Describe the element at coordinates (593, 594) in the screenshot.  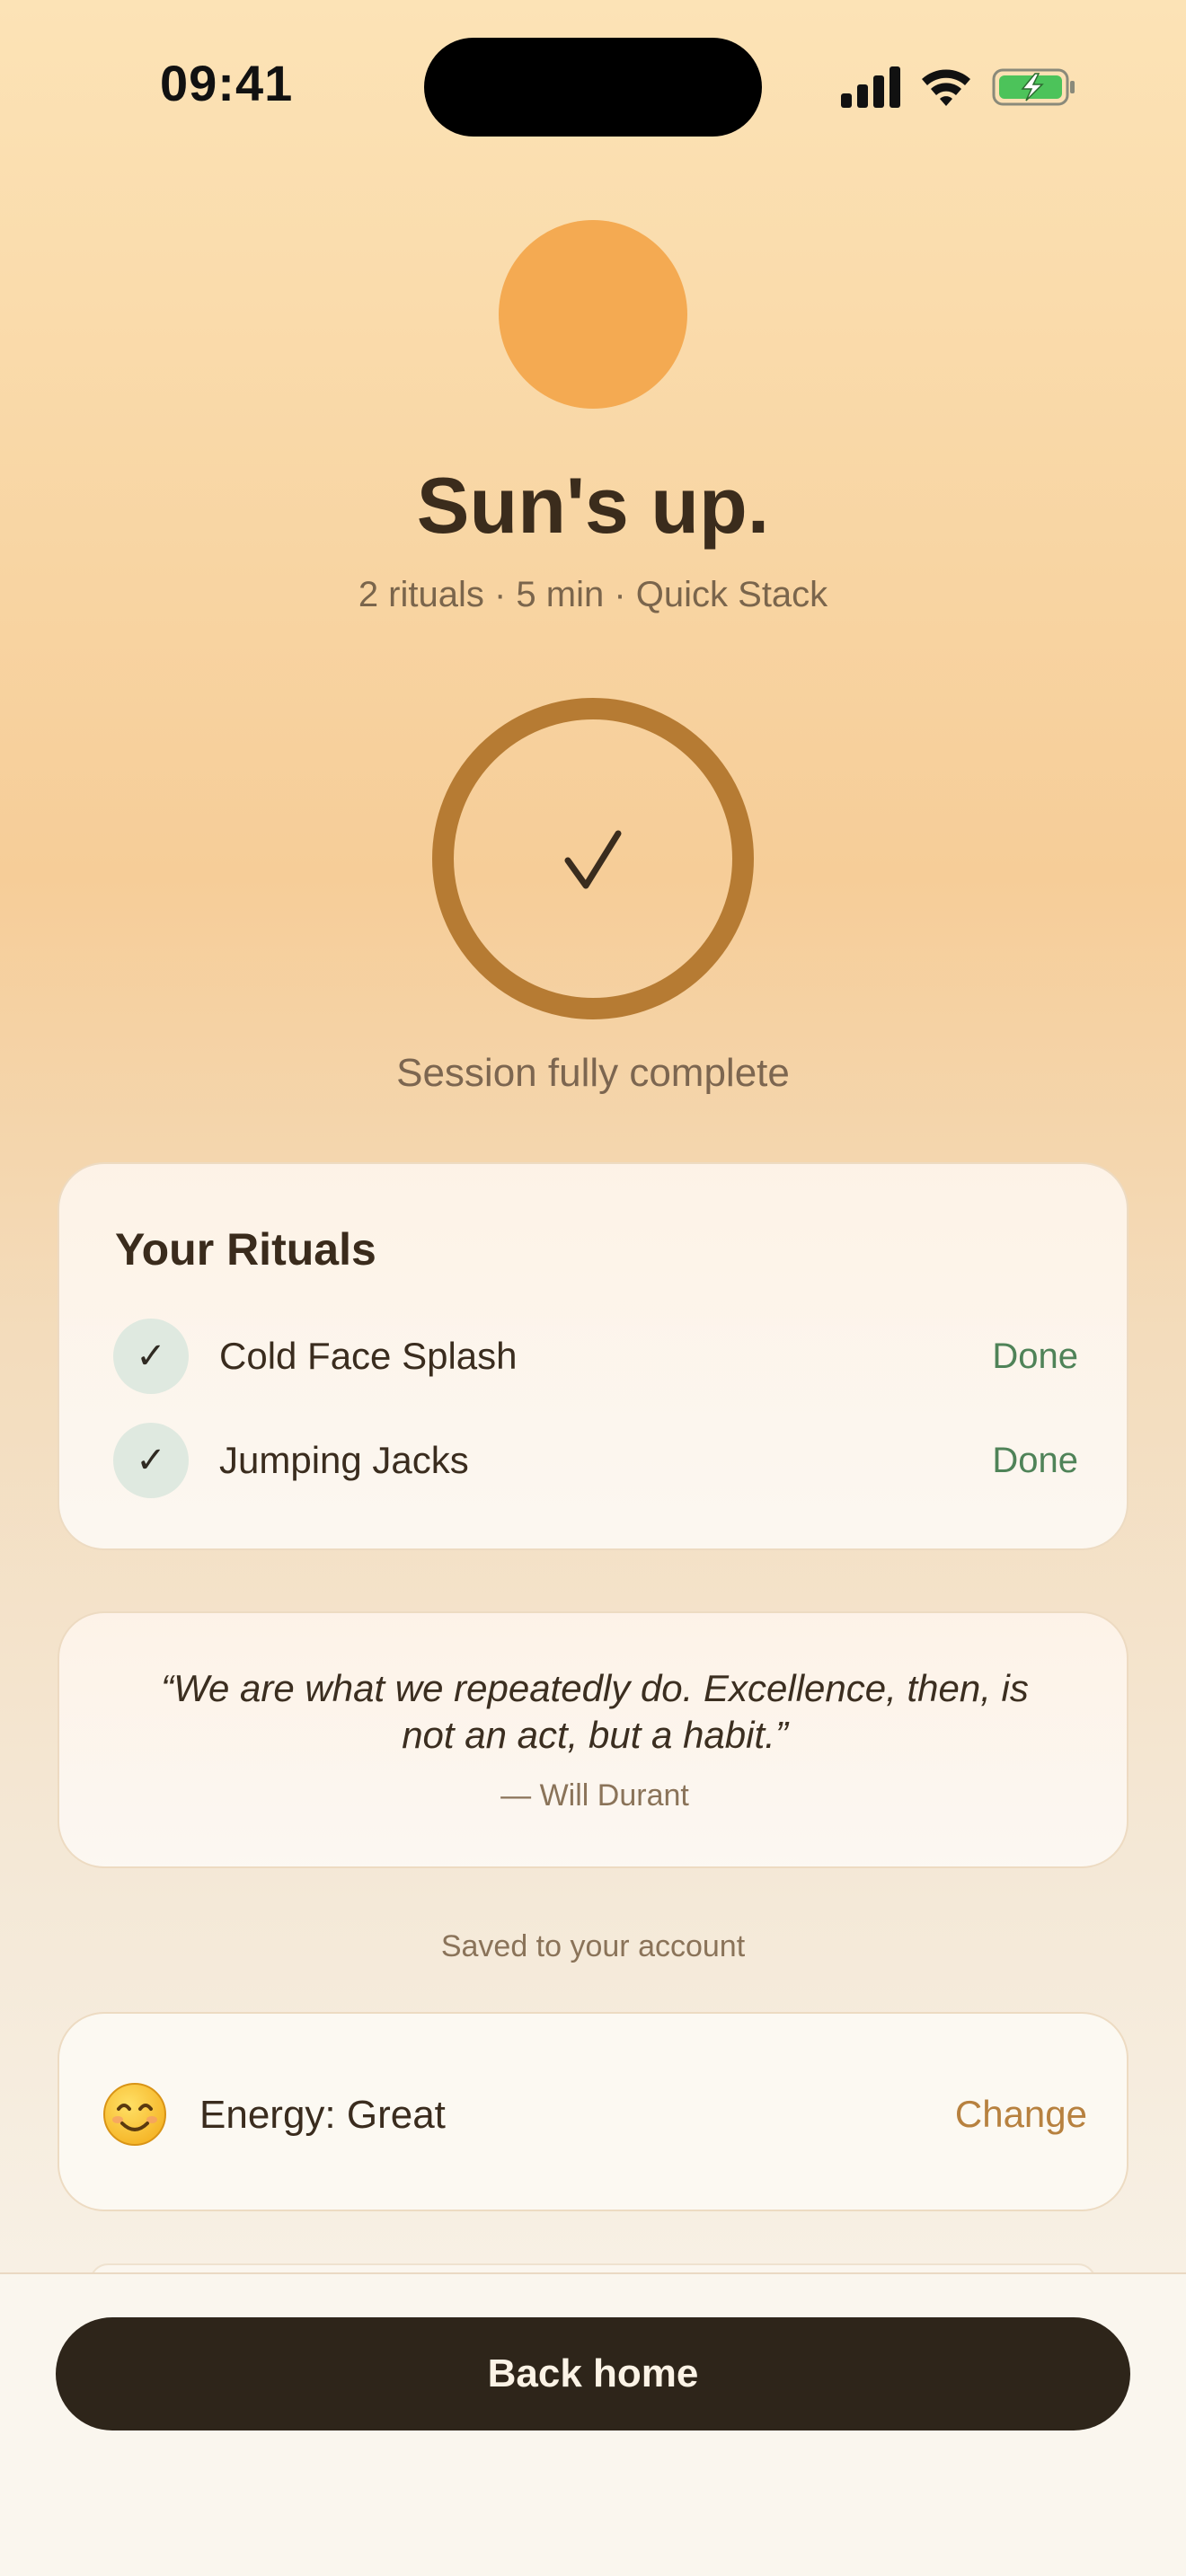
I see `session-summary: 2 rituals · 5 min · Quick Stack` at that location.